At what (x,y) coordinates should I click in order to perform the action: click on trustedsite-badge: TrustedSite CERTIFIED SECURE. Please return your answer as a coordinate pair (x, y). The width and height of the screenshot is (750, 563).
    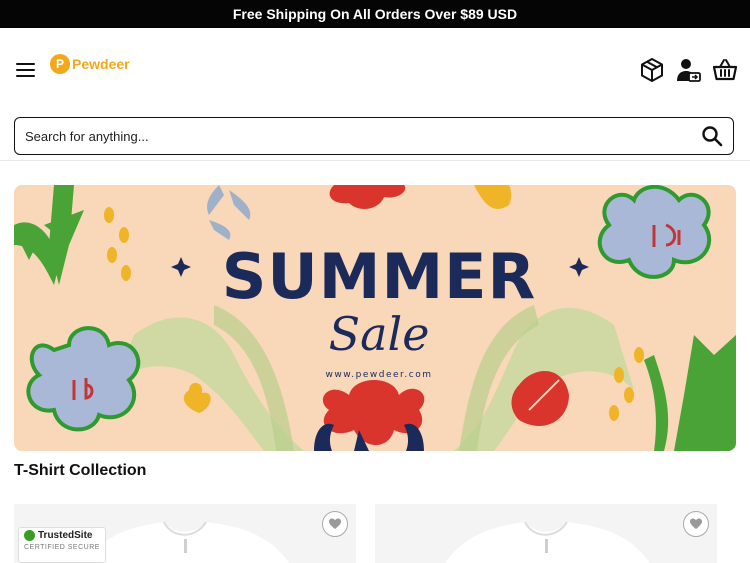
    Looking at the image, I should click on (62, 545).